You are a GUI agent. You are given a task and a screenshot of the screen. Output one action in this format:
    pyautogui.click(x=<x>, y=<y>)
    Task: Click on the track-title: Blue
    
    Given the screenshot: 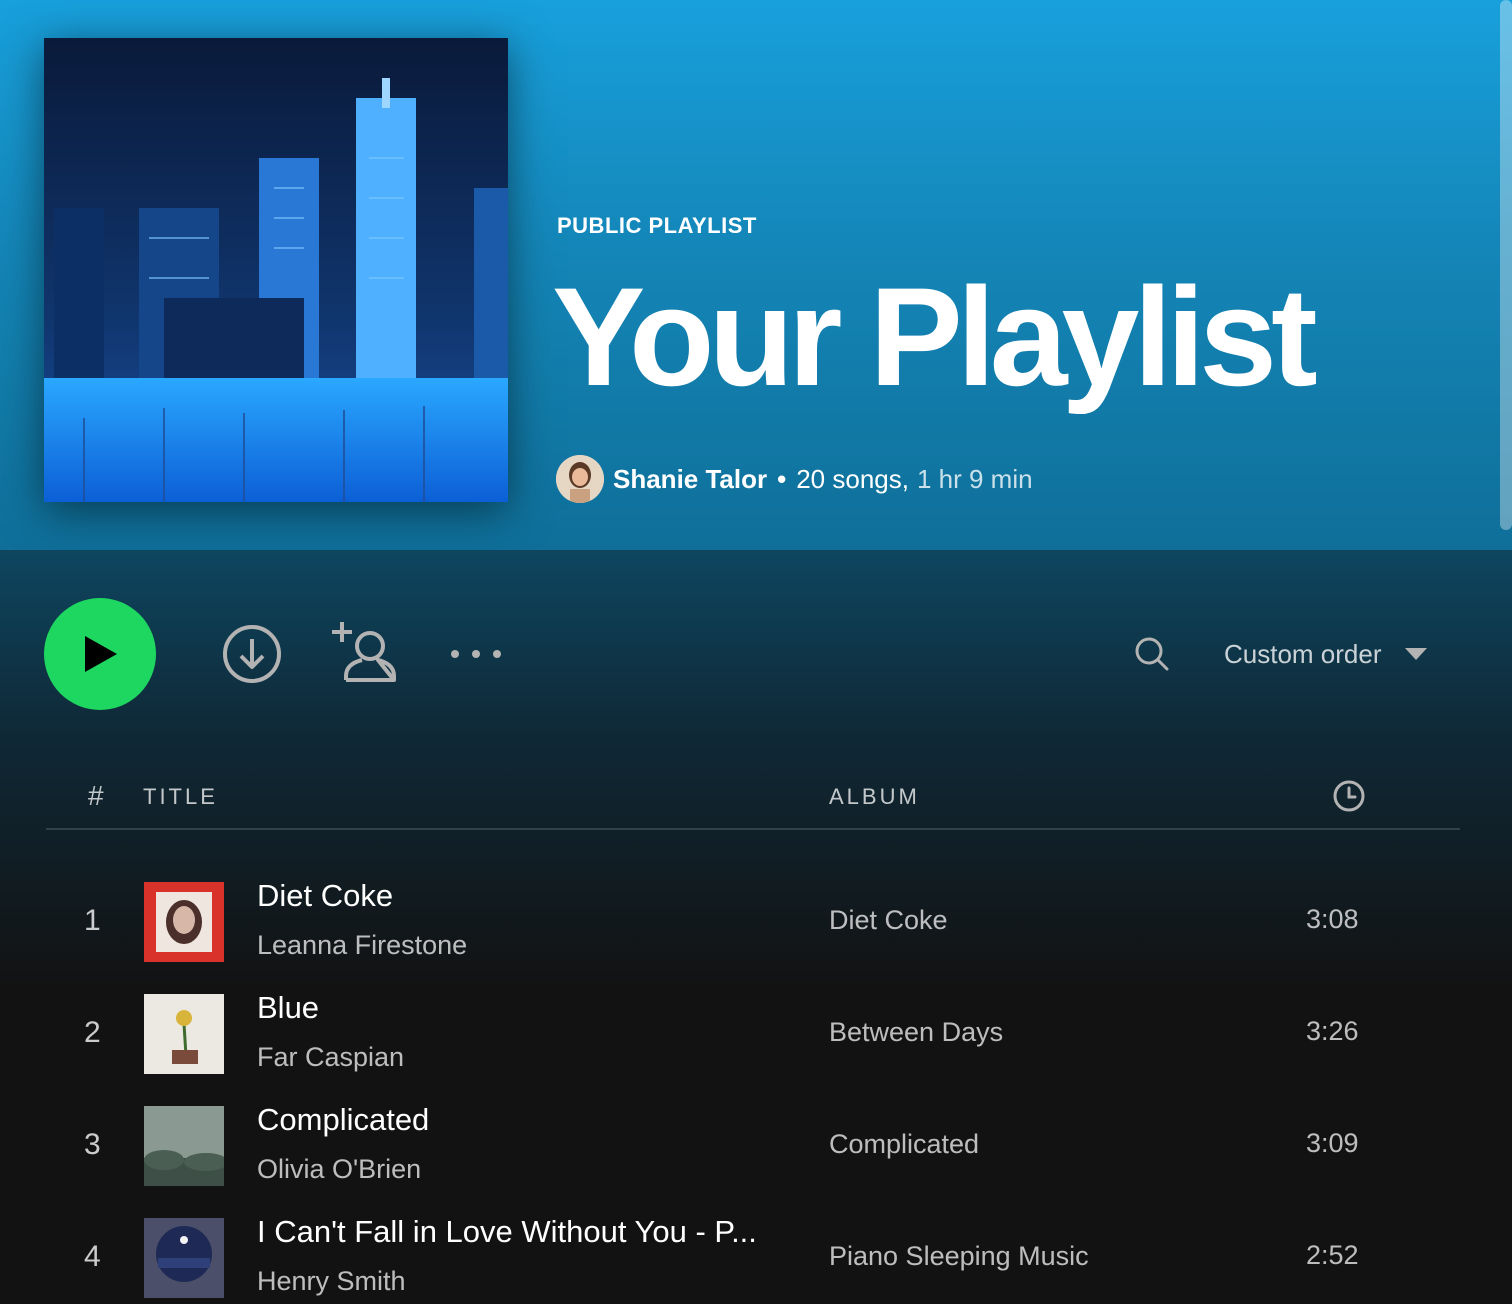 What is the action you would take?
    pyautogui.click(x=288, y=1008)
    